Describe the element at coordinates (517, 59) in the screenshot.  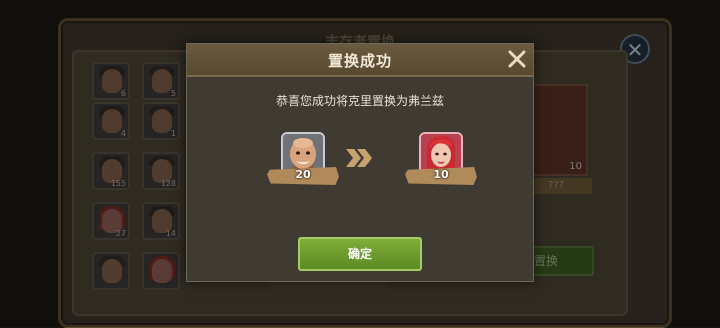
I see `close-x-icon` at that location.